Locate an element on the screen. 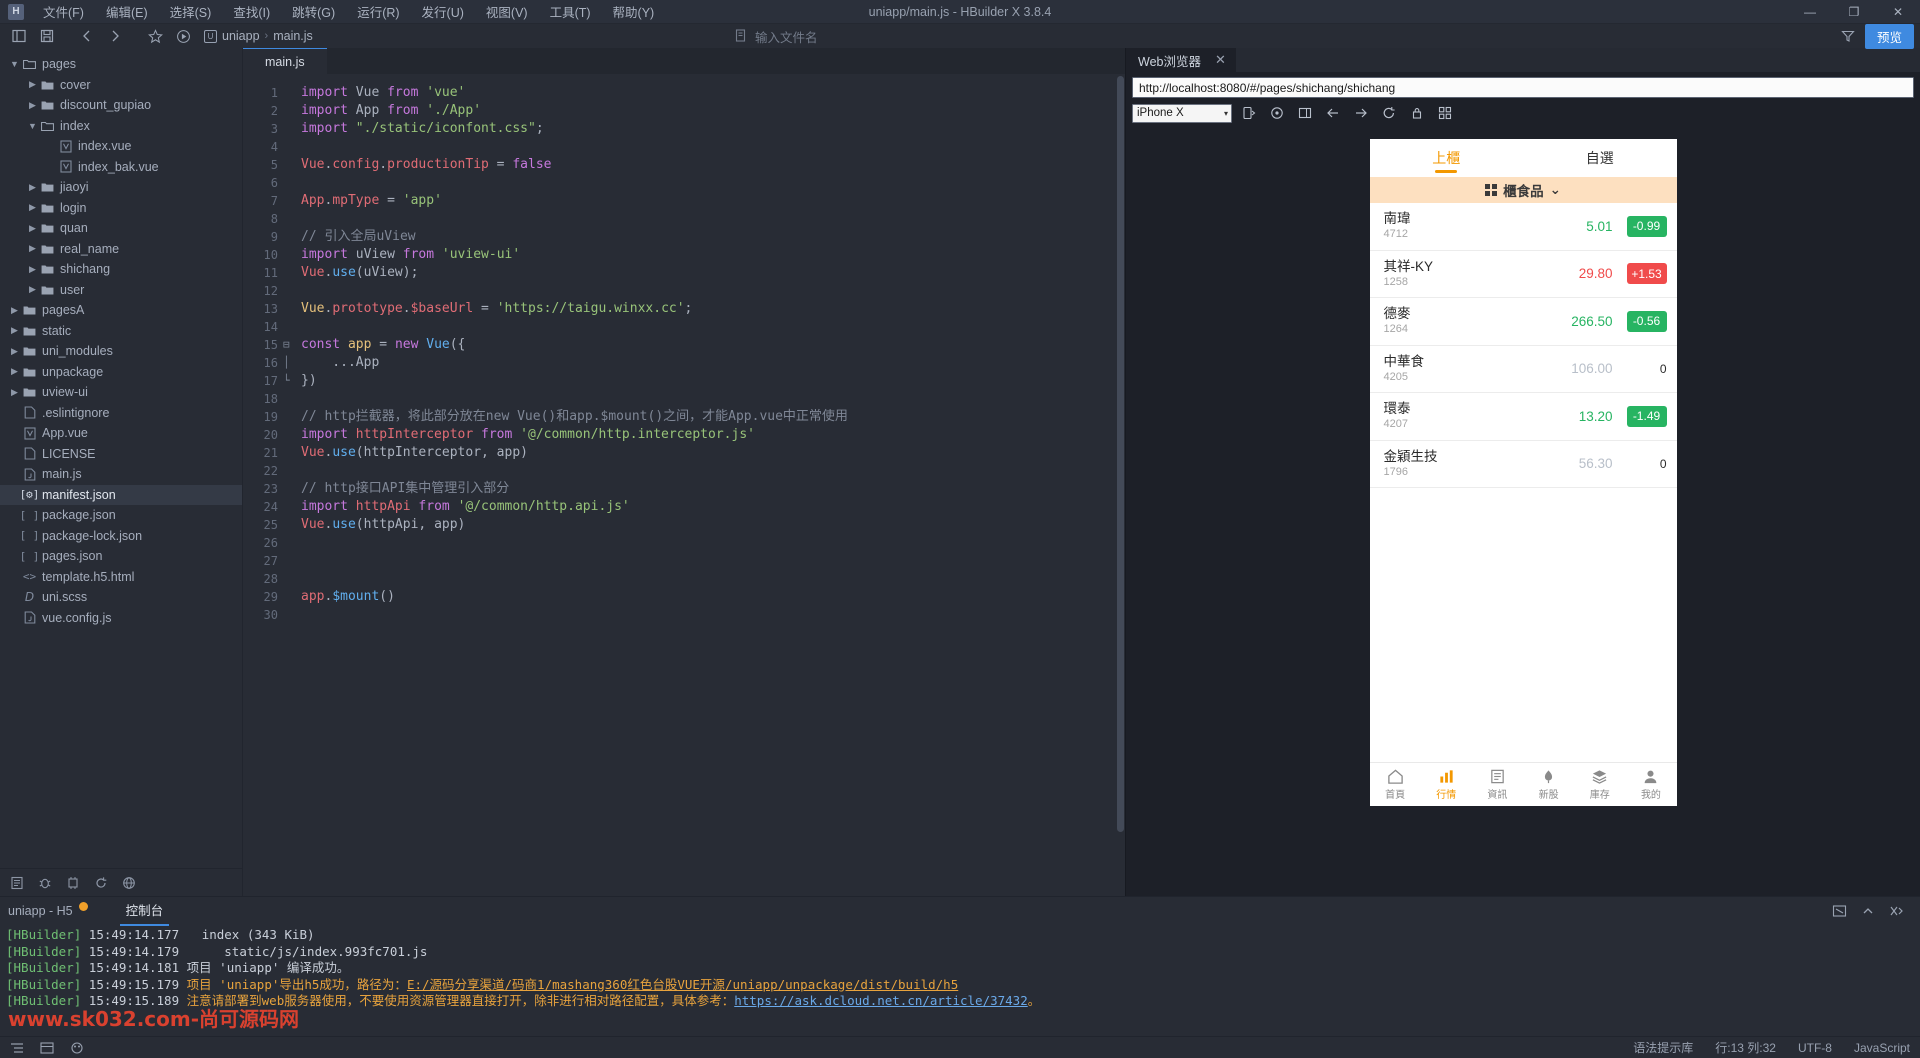 This screenshot has height=1058, width=1920. menu-item-5: 运行(R) is located at coordinates (378, 12).